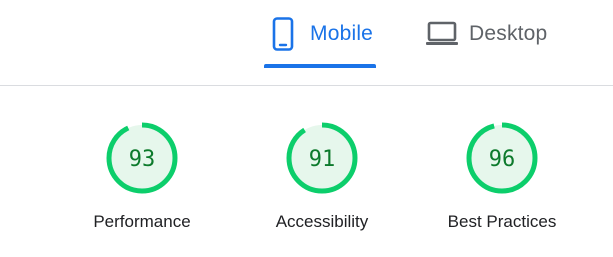 The image size is (613, 257). Describe the element at coordinates (342, 33) in the screenshot. I see `tab-mobile-label: Mobile` at that location.